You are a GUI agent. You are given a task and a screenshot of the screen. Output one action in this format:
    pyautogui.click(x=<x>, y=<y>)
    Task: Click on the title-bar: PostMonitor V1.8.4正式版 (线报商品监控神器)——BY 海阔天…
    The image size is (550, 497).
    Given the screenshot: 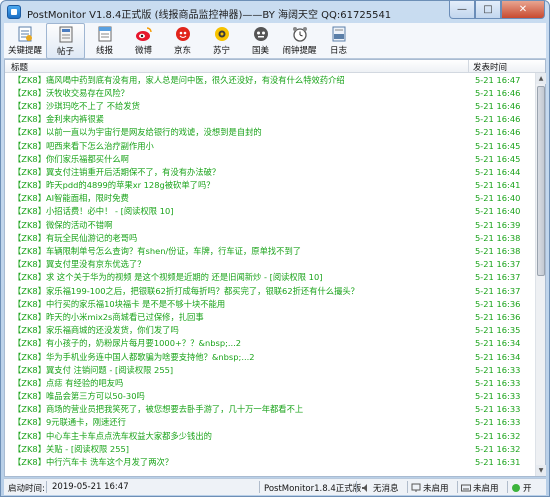 What is the action you would take?
    pyautogui.click(x=275, y=12)
    